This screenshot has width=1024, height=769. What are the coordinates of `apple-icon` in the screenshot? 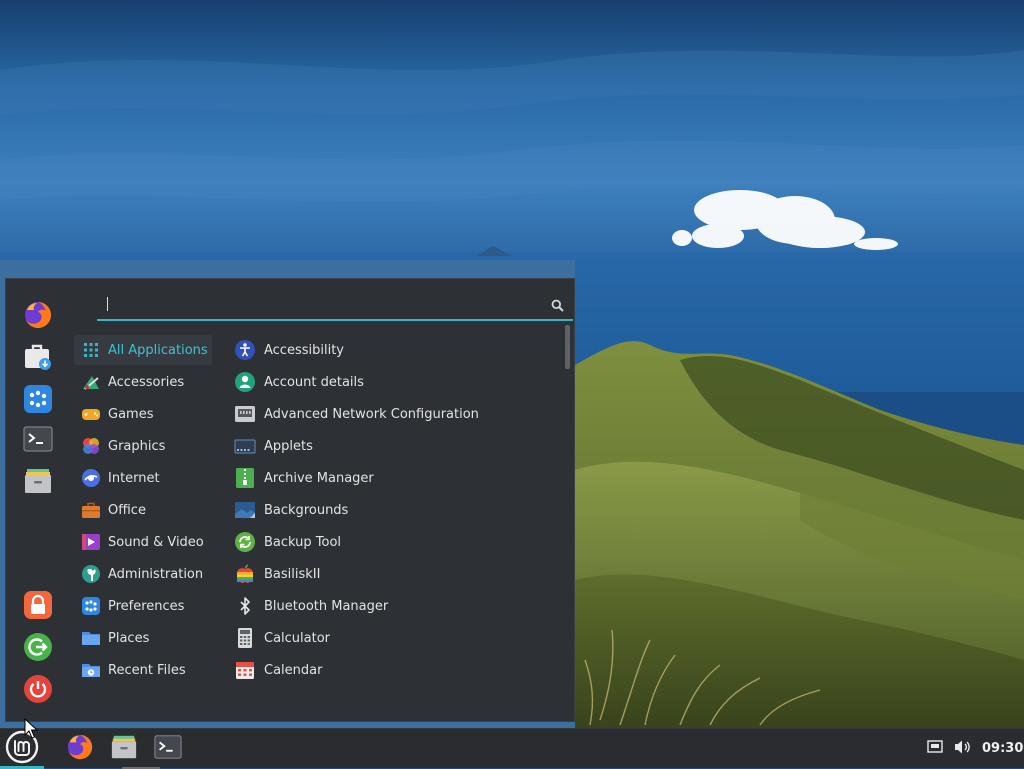 It's located at (245, 574).